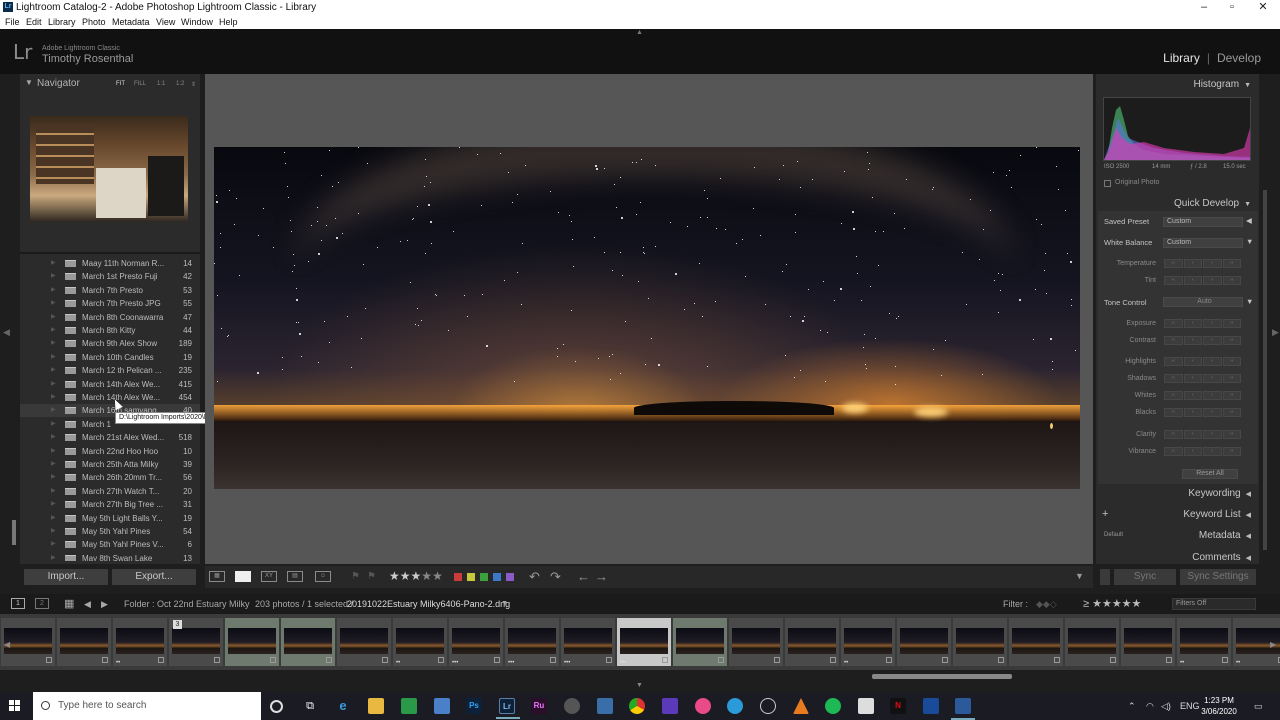 The height and width of the screenshot is (720, 1280). I want to click on menu-view: View, so click(165, 22).